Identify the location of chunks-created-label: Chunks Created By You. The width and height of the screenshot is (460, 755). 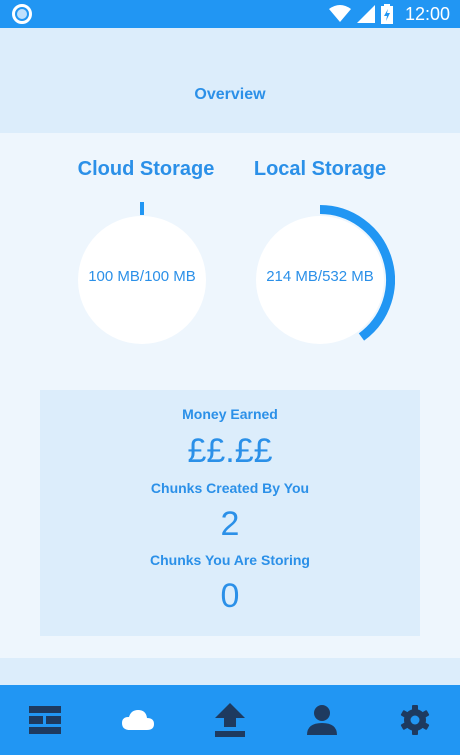
(230, 488).